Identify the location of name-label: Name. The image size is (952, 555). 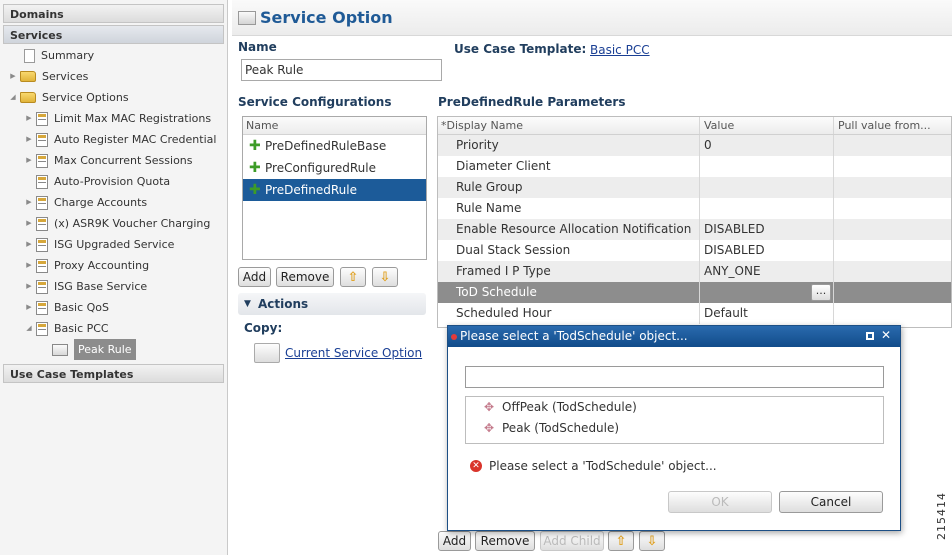
(257, 47).